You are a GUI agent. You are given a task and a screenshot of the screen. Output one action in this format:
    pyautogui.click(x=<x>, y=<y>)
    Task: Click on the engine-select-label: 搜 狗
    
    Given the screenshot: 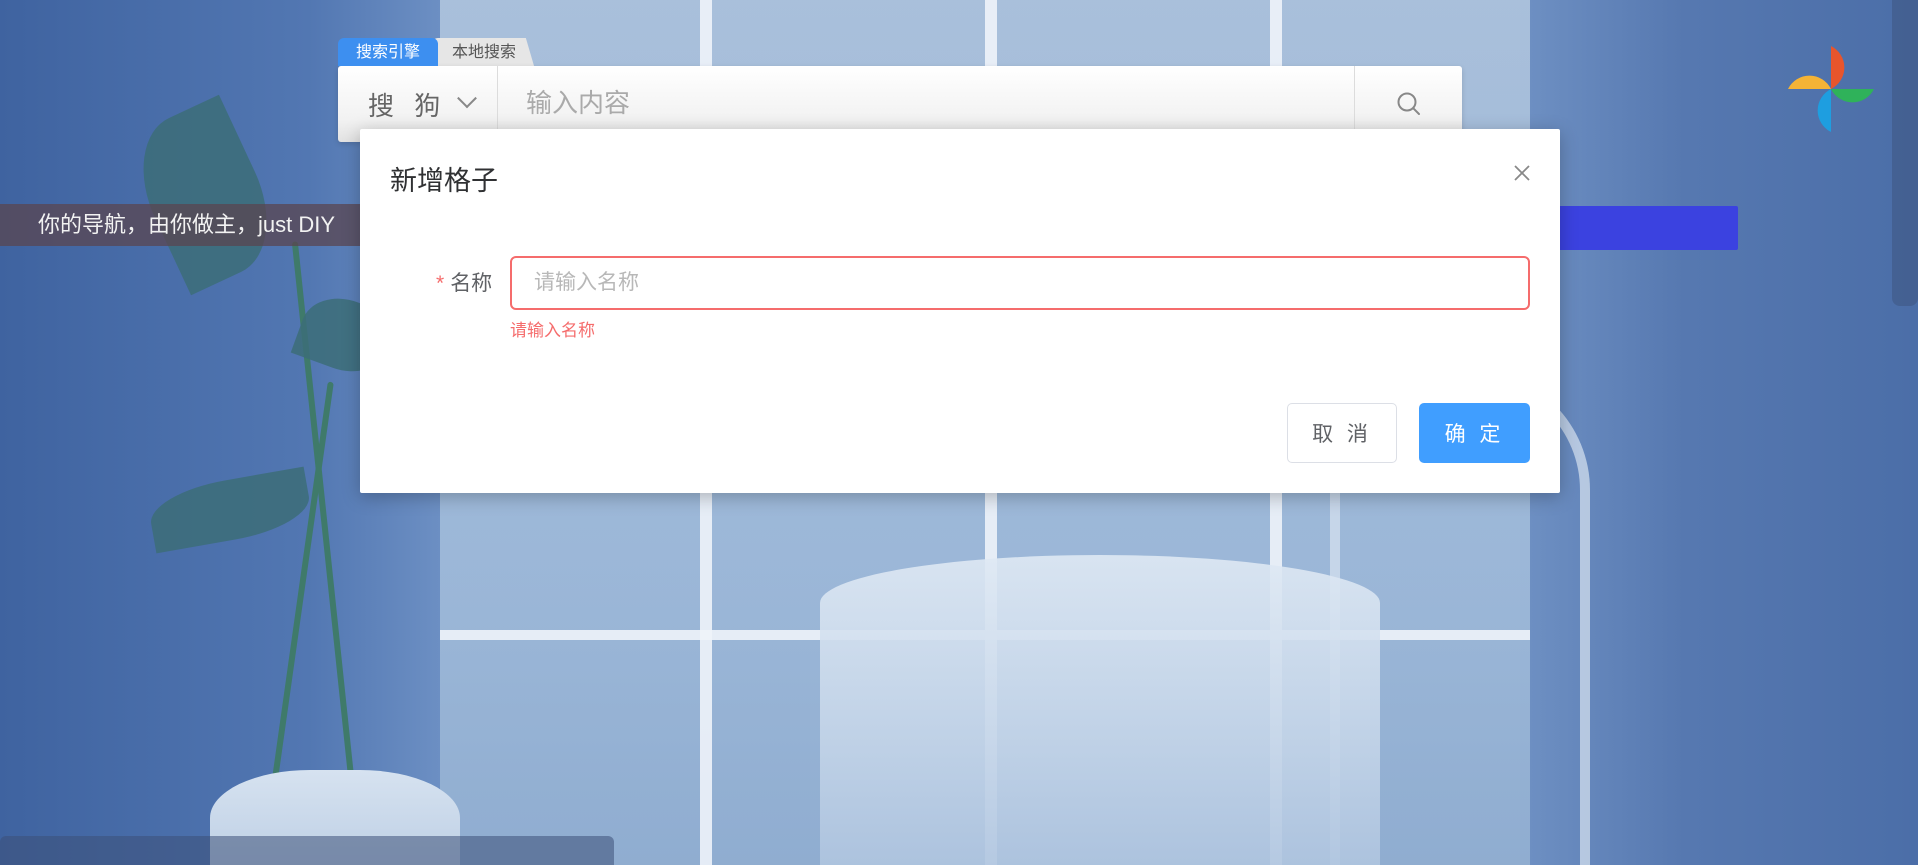 What is the action you would take?
    pyautogui.click(x=407, y=106)
    